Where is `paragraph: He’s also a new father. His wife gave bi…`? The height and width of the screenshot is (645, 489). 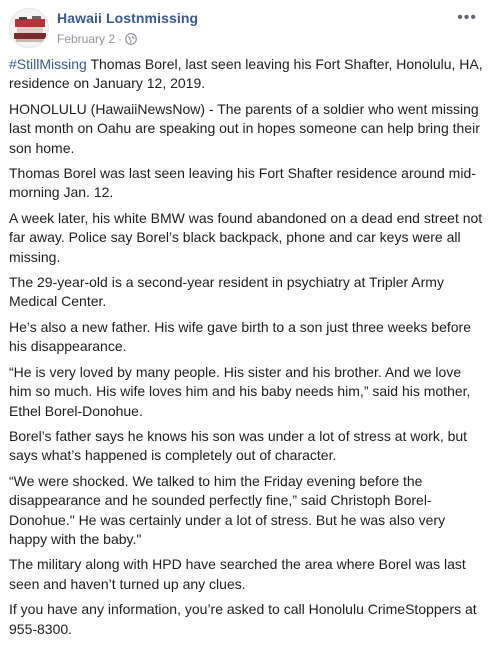 paragraph: He’s also a new father. His wife gave bi… is located at coordinates (240, 336).